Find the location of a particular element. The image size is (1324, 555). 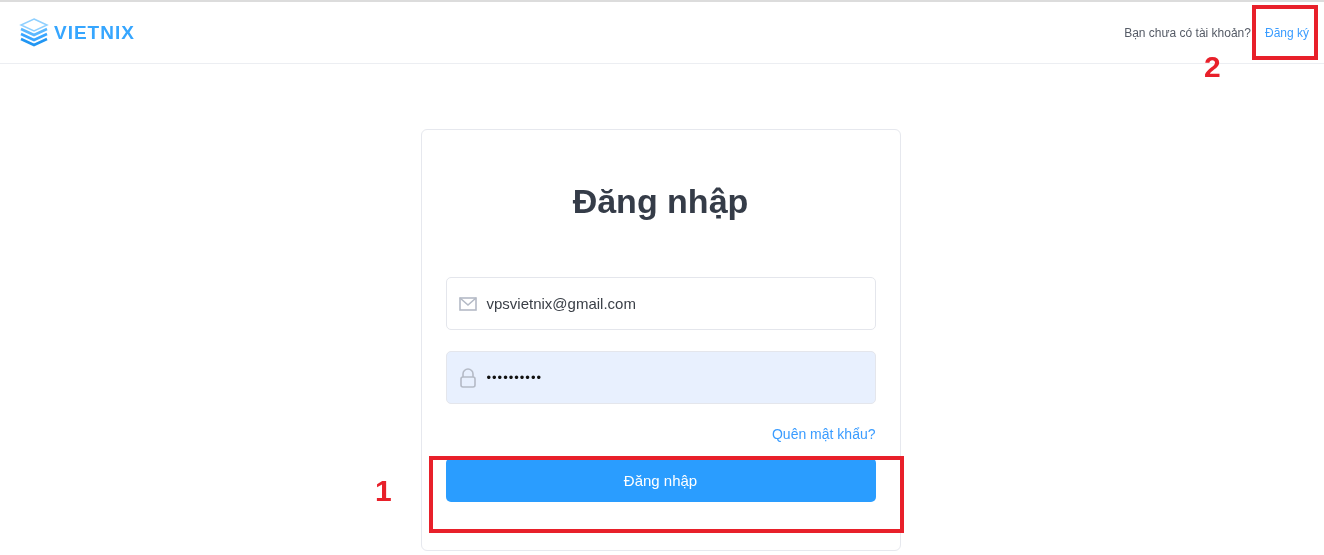

email-field: vpsvietnix@gmail.com is located at coordinates (660, 303).